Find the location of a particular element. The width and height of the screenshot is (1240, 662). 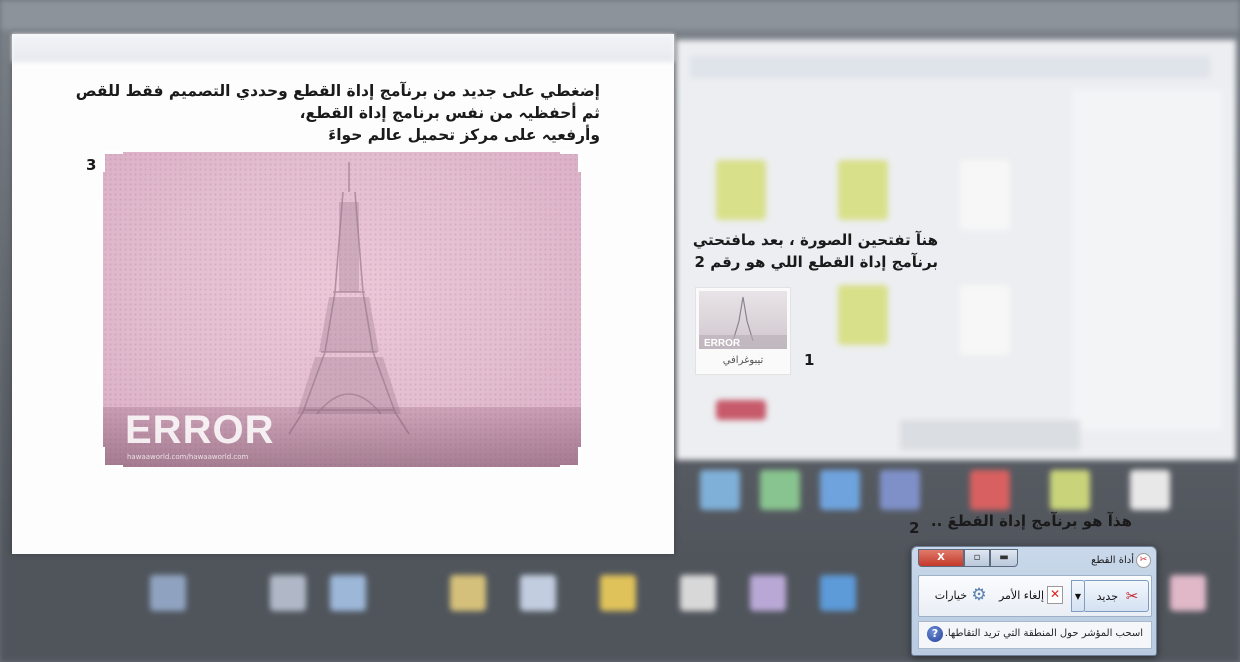

thumbnail-image: ERROR is located at coordinates (743, 320).